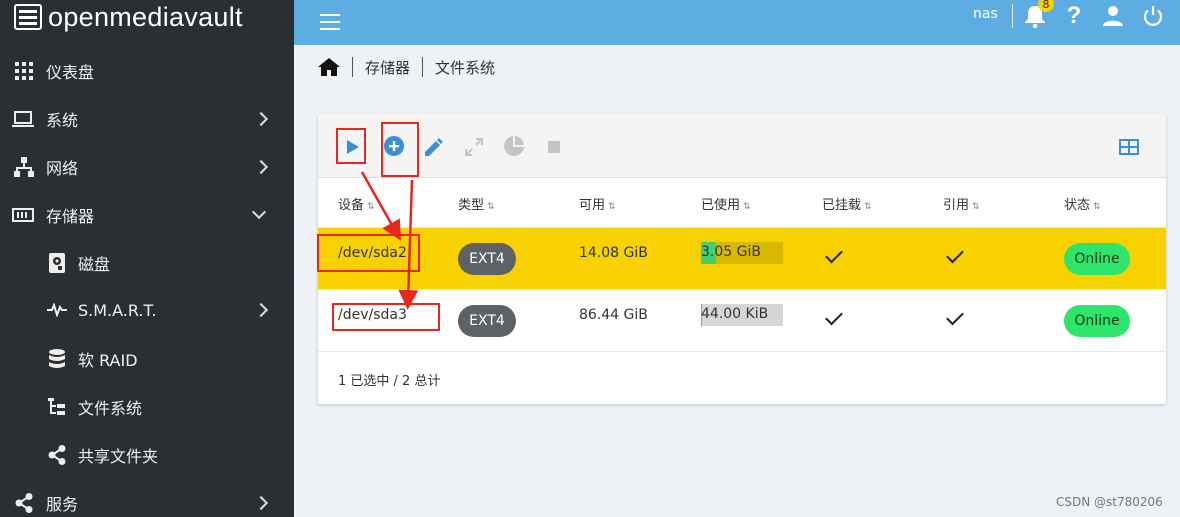  Describe the element at coordinates (597, 203) in the screenshot. I see `column-header-available: 可用 ⇅` at that location.